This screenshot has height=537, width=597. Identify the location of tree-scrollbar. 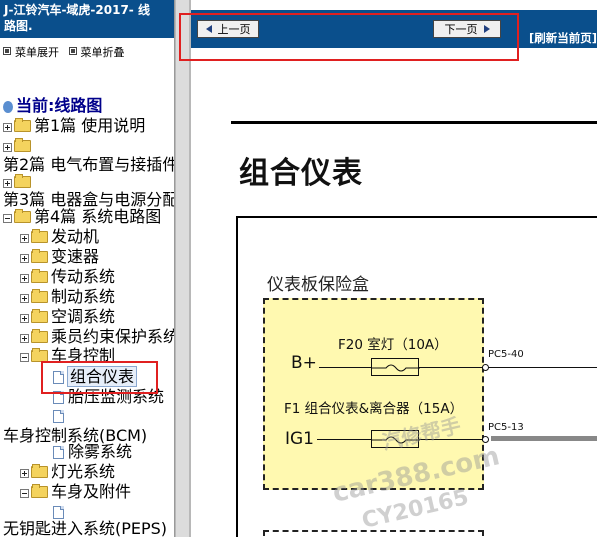
(183, 268).